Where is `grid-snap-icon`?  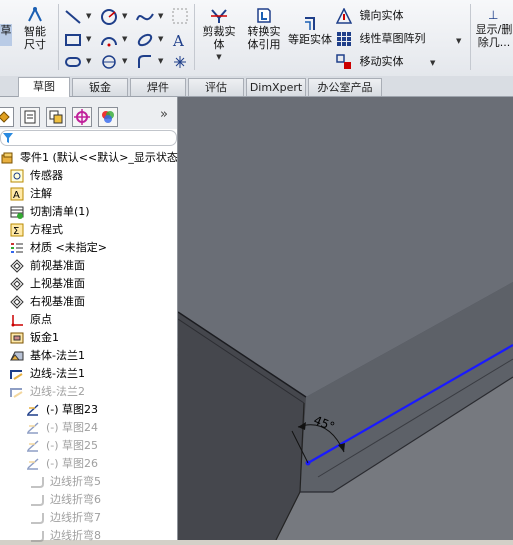
grid-snap-icon is located at coordinates (180, 16).